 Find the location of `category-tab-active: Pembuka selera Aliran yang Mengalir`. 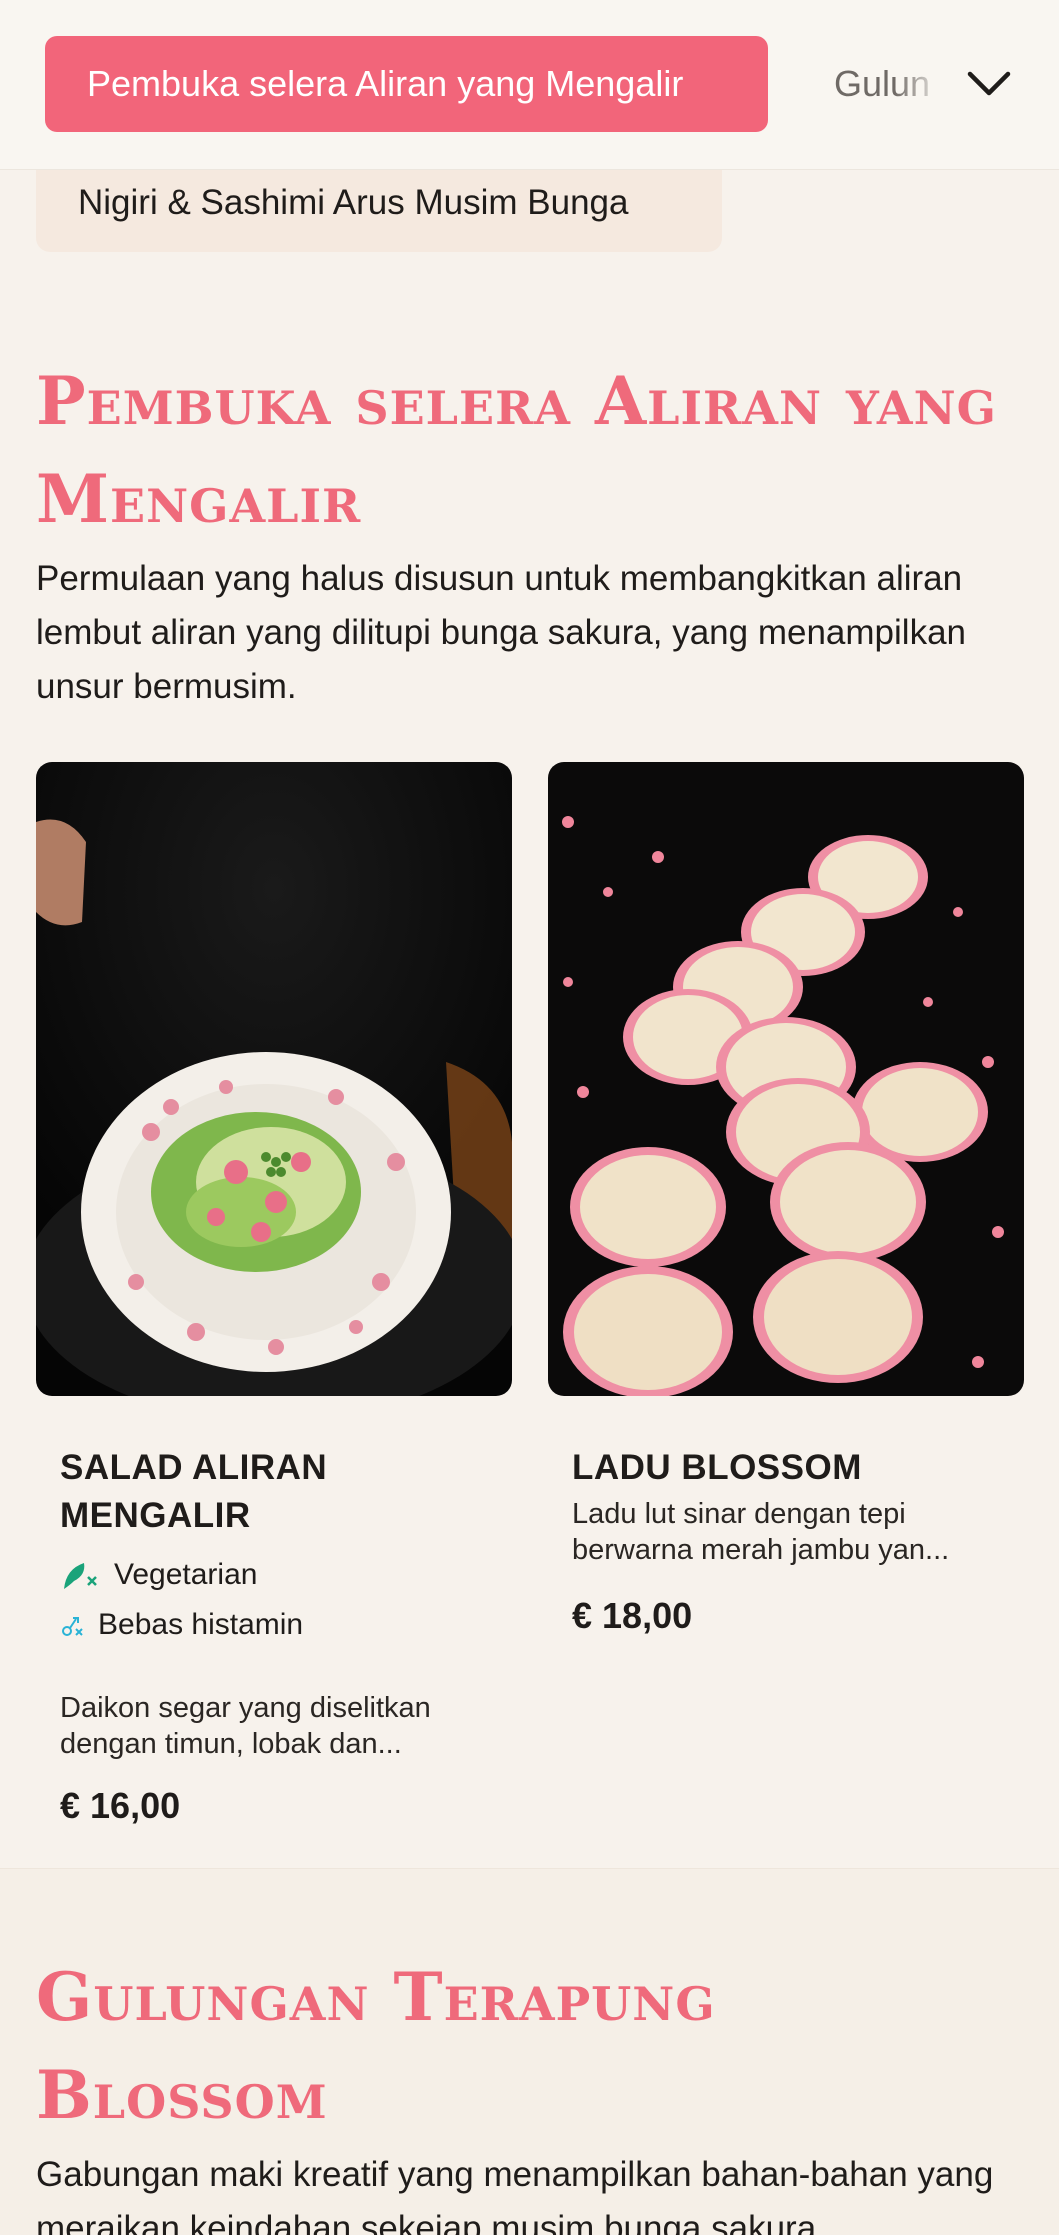

category-tab-active: Pembuka selera Aliran yang Mengalir is located at coordinates (406, 84).